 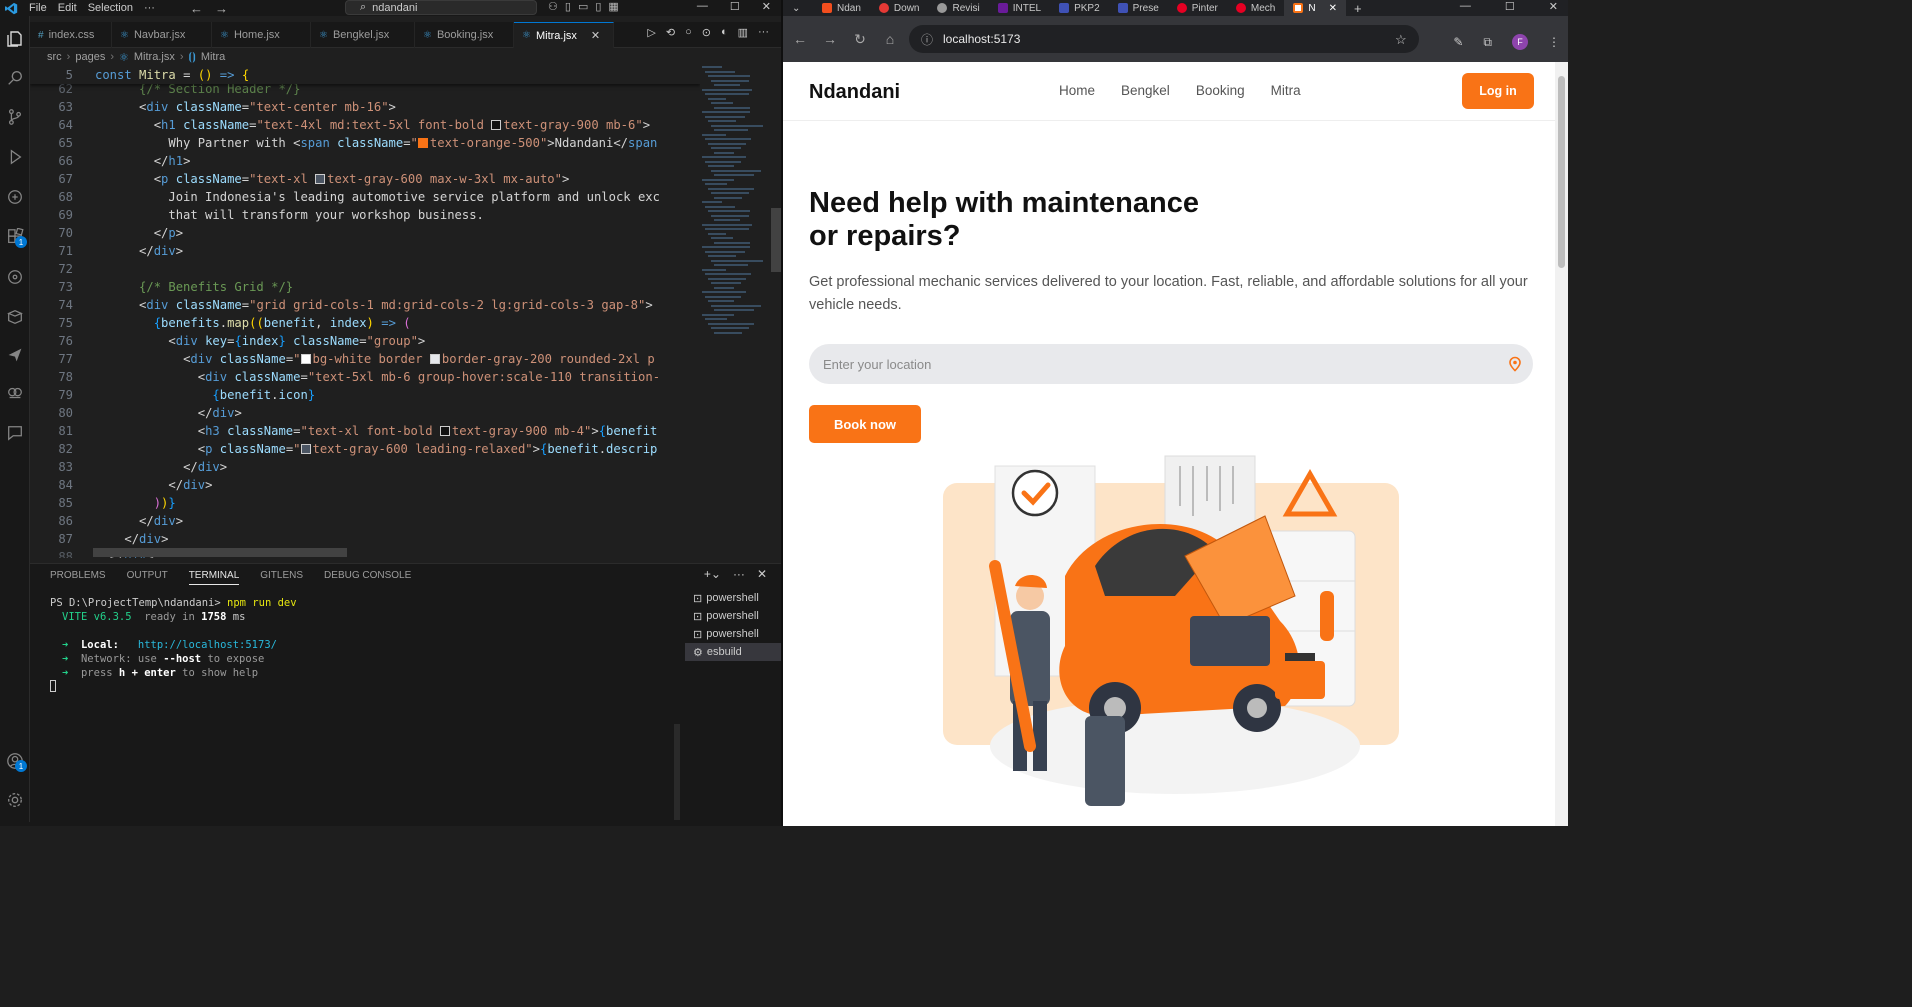 I want to click on nav-link-booking: Booking, so click(x=1220, y=90).